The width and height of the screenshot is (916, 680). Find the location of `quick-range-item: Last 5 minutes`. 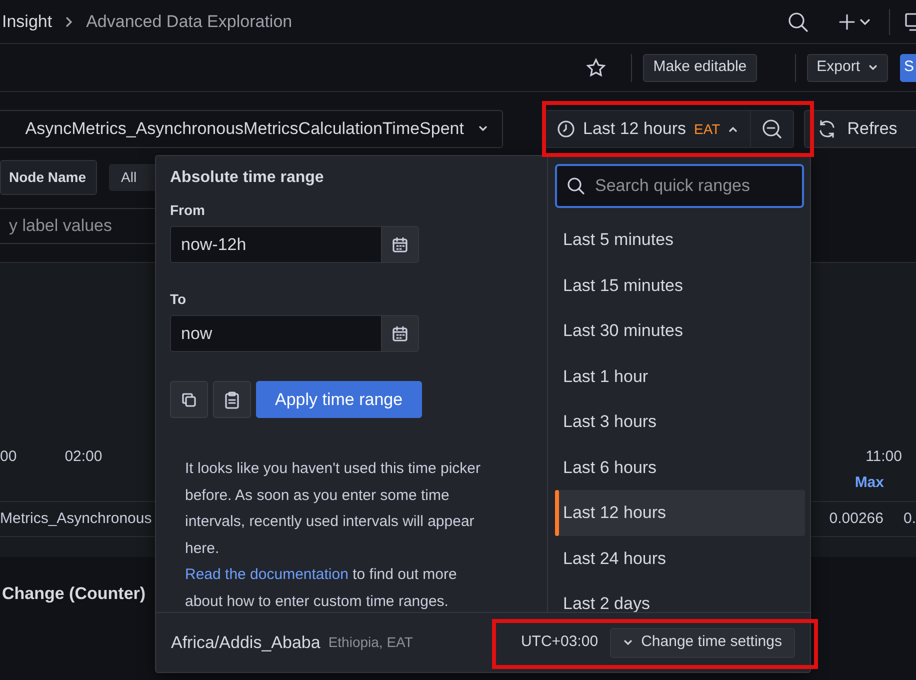

quick-range-item: Last 5 minutes is located at coordinates (680, 239).